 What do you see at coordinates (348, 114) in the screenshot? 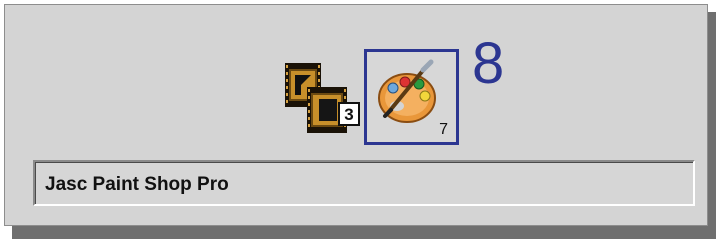
I see `window-count: 3` at bounding box center [348, 114].